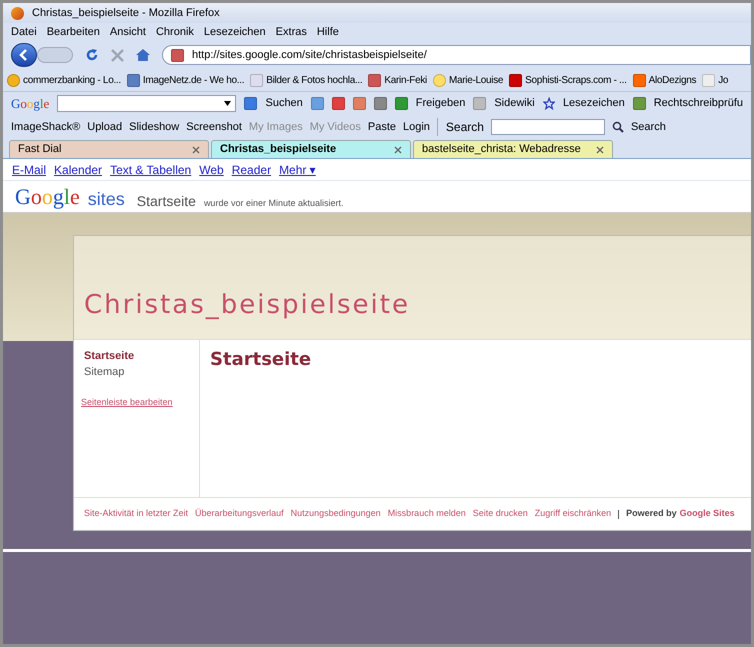 The width and height of the screenshot is (754, 647). I want to click on powered-by-text: Powered by, so click(651, 513).